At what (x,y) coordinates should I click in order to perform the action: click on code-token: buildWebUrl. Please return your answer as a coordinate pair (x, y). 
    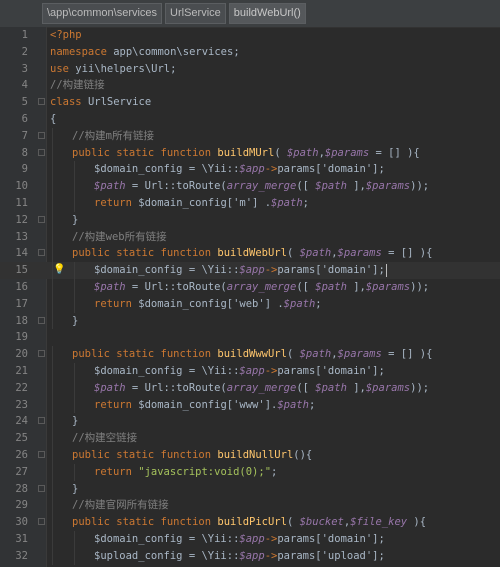
    Looking at the image, I should click on (252, 253).